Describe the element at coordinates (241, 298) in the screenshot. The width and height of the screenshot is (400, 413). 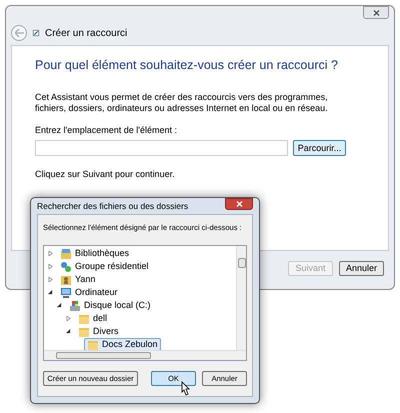
I see `vertical-scrollbar` at that location.